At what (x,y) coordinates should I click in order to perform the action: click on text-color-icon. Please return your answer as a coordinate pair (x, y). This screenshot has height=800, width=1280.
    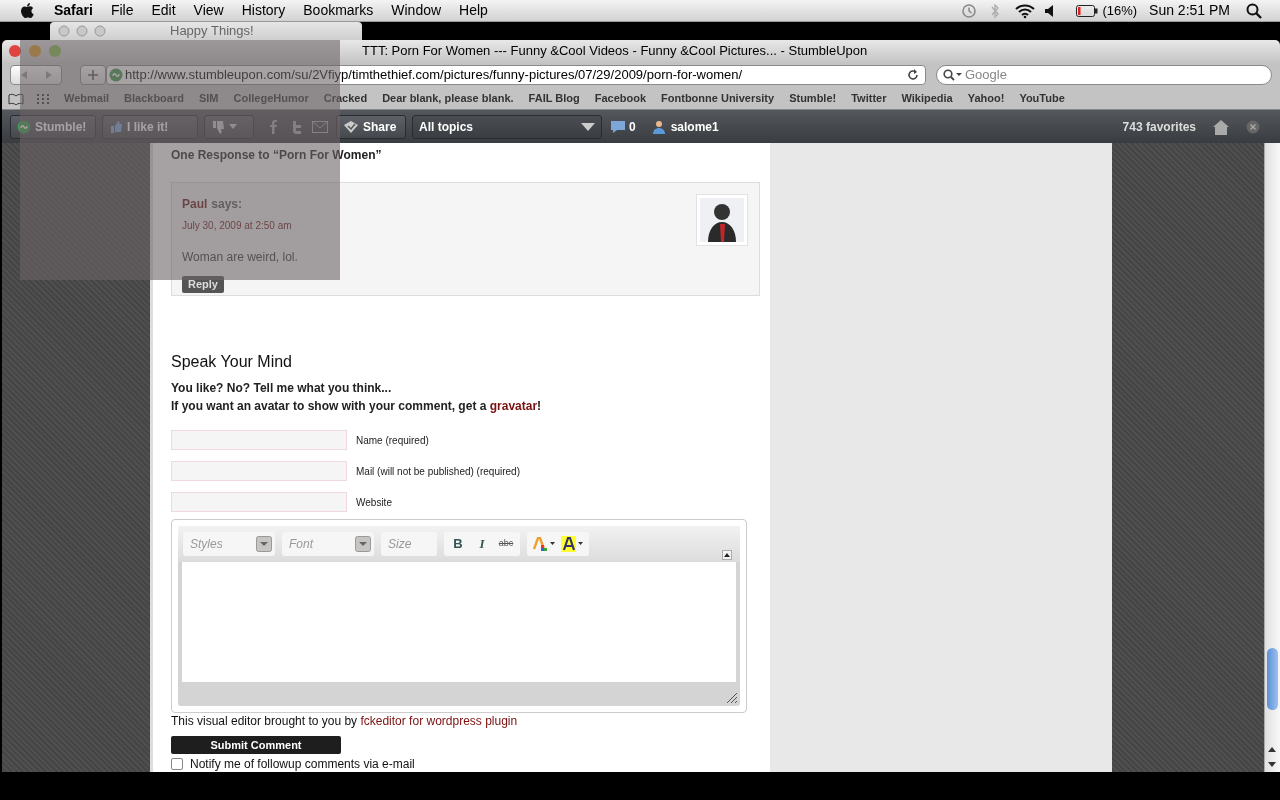
    Looking at the image, I should click on (544, 544).